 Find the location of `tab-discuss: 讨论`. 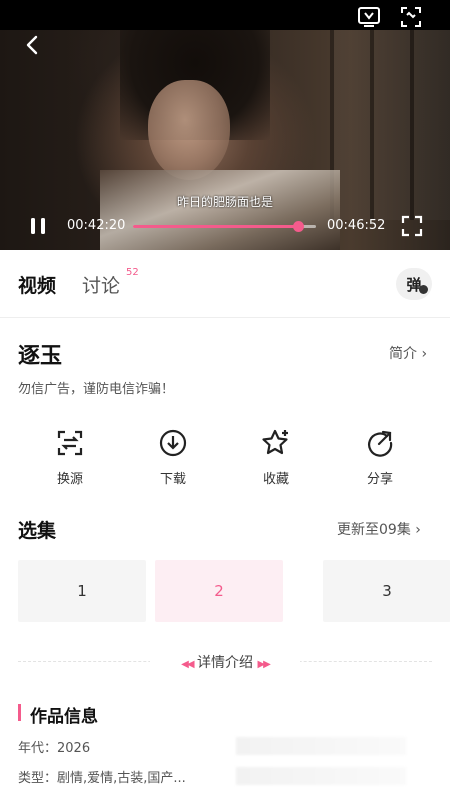

tab-discuss: 讨论 is located at coordinates (101, 284).